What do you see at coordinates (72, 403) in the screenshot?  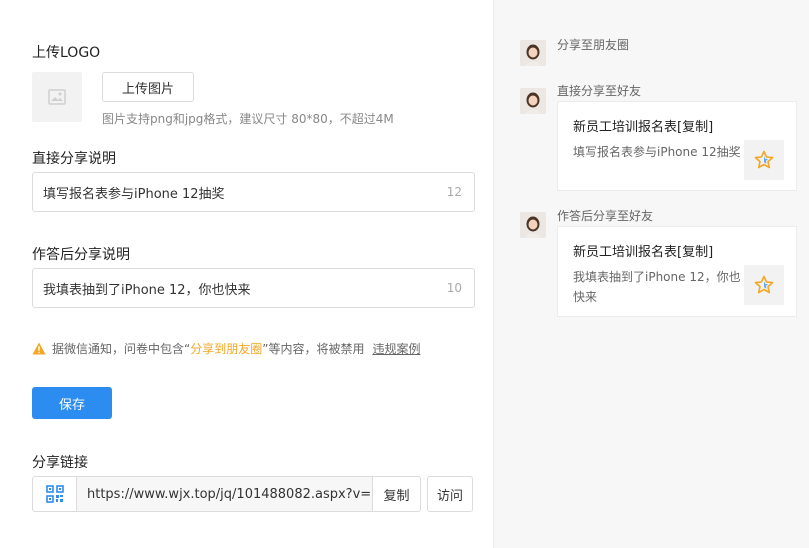 I see `save-button: 保存` at bounding box center [72, 403].